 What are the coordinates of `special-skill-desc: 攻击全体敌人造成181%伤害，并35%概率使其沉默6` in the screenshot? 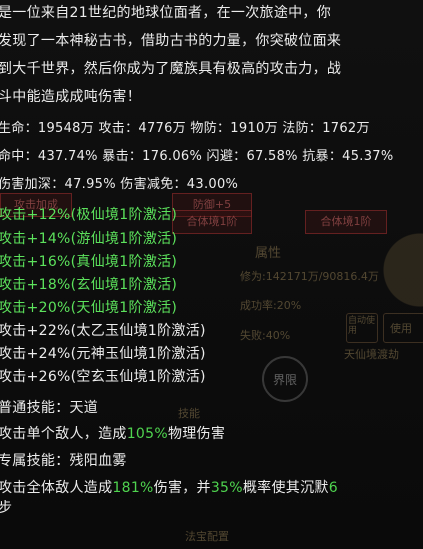 It's located at (169, 487).